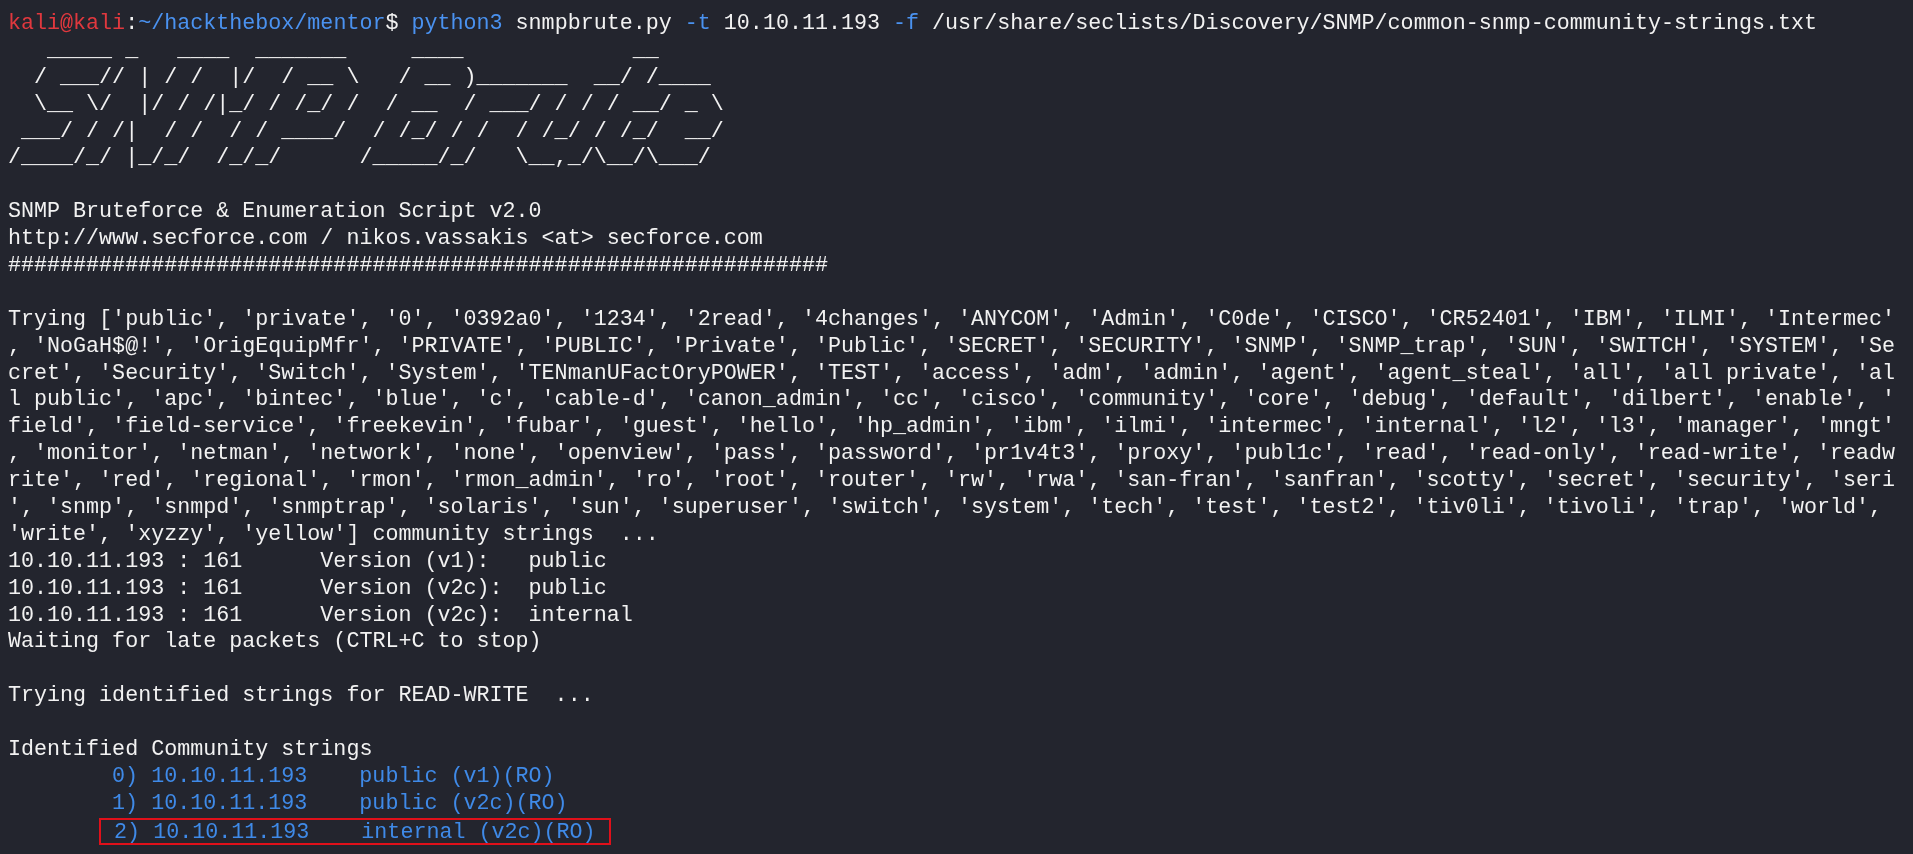 The image size is (1913, 854). What do you see at coordinates (952, 482) in the screenshot?
I see `output-line: rite', 'red', 'regional', 'rmon', 'rmon_admin', 'ro', 'root', 'router', 'rw', 'rwa', 'san-fran', 'sanfran', 'scotty', 'secret', 'security', 'seri` at bounding box center [952, 482].